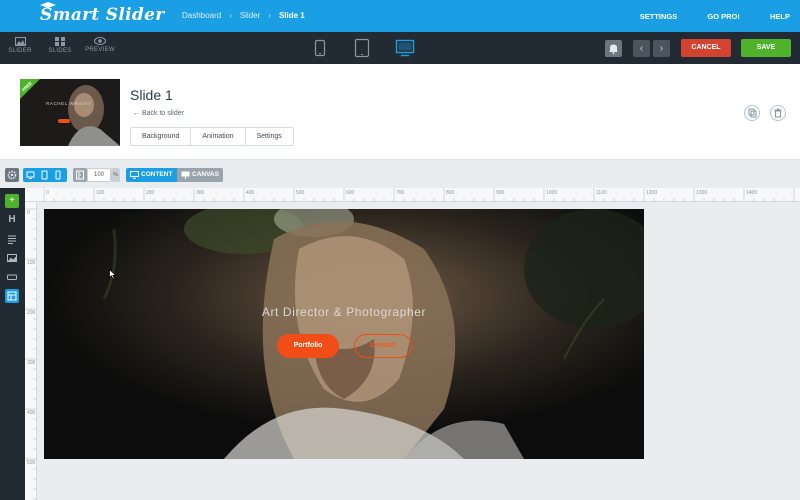  I want to click on app-logo: Smart Slider, so click(102, 15).